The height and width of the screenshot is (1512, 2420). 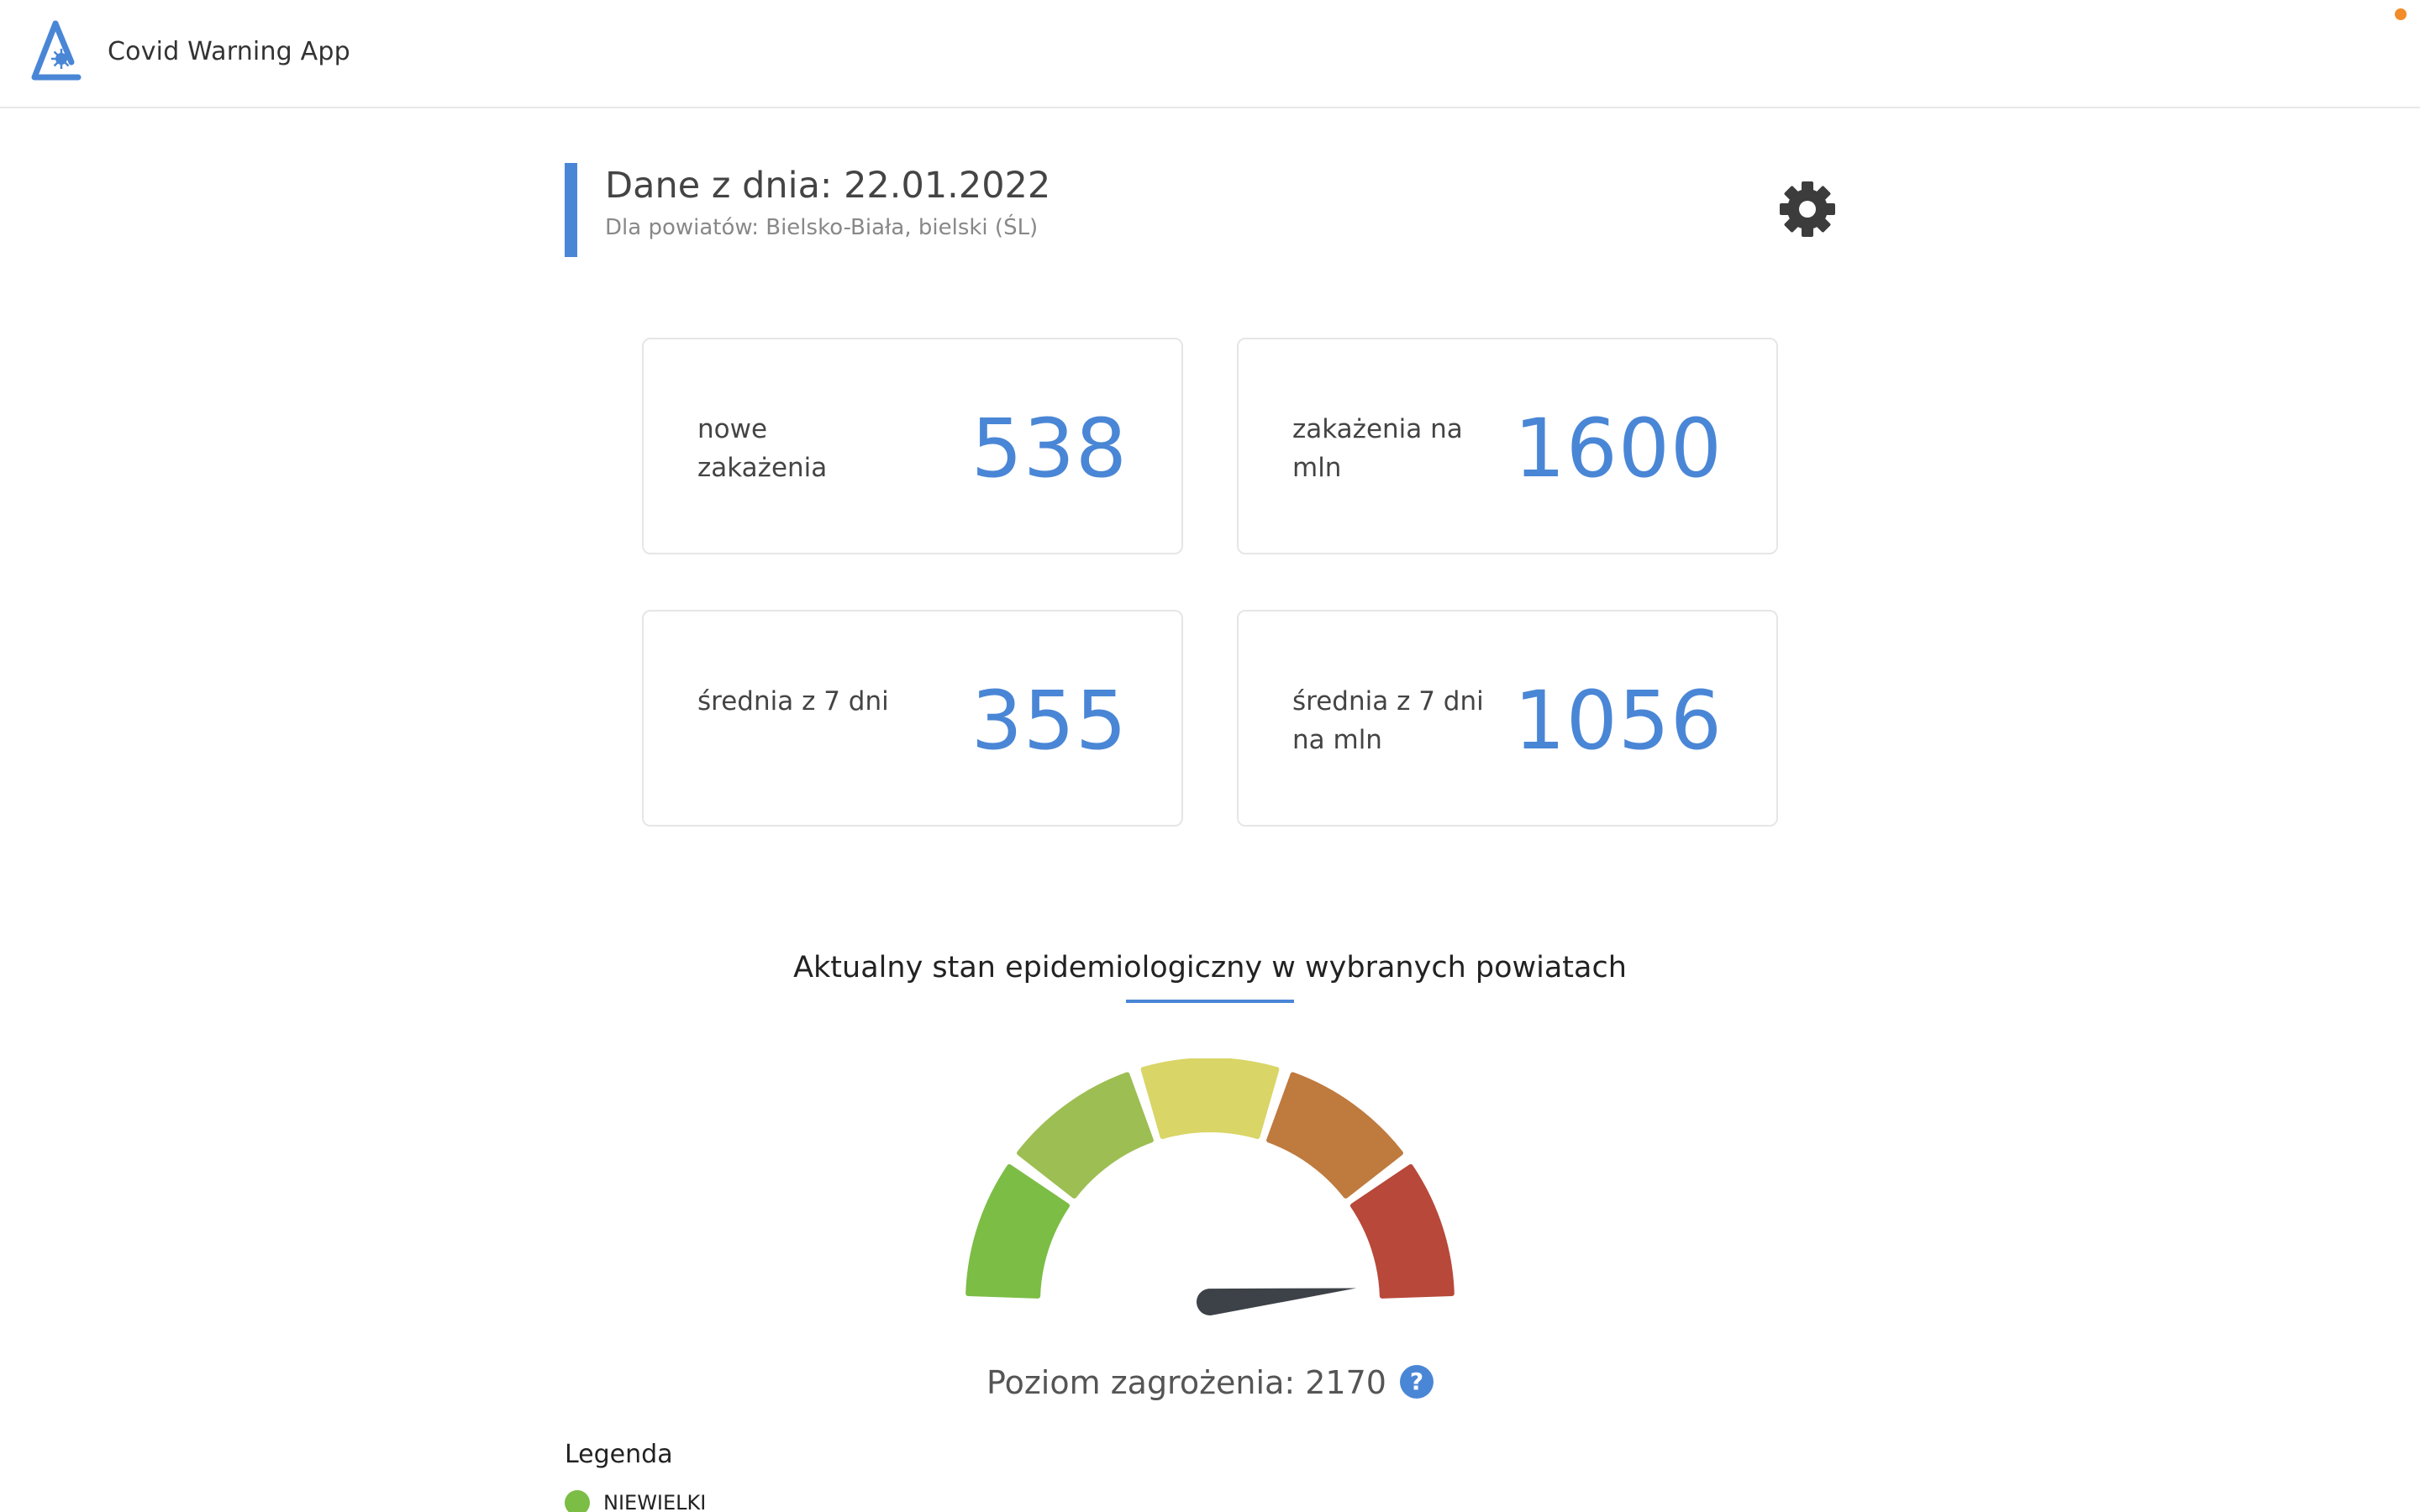 What do you see at coordinates (1210, 1187) in the screenshot?
I see `threat-level-gauge` at bounding box center [1210, 1187].